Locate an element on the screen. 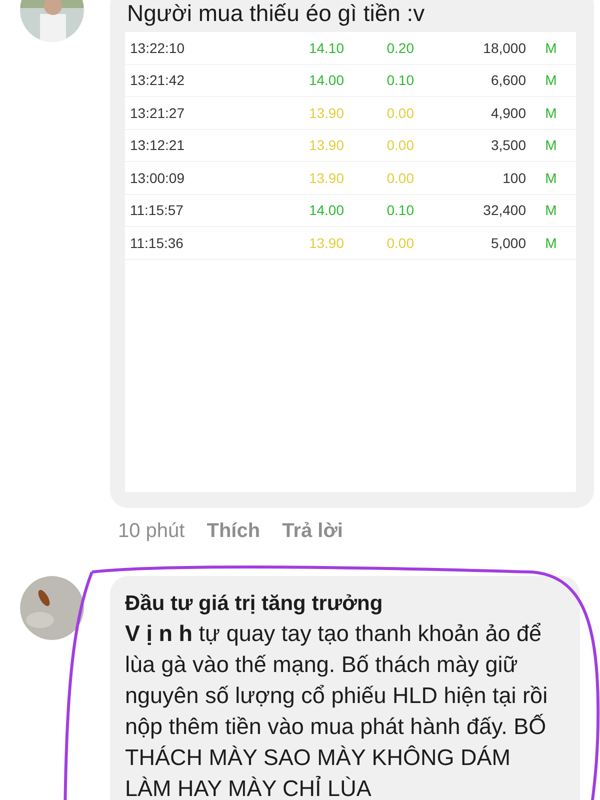 This screenshot has height=800, width=600. comment-time: 10 phút is located at coordinates (151, 532).